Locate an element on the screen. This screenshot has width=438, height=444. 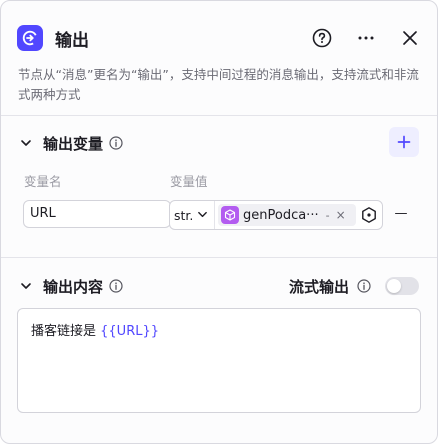
output-content-text: 播客链接是 {{URL}} is located at coordinates (95, 329).